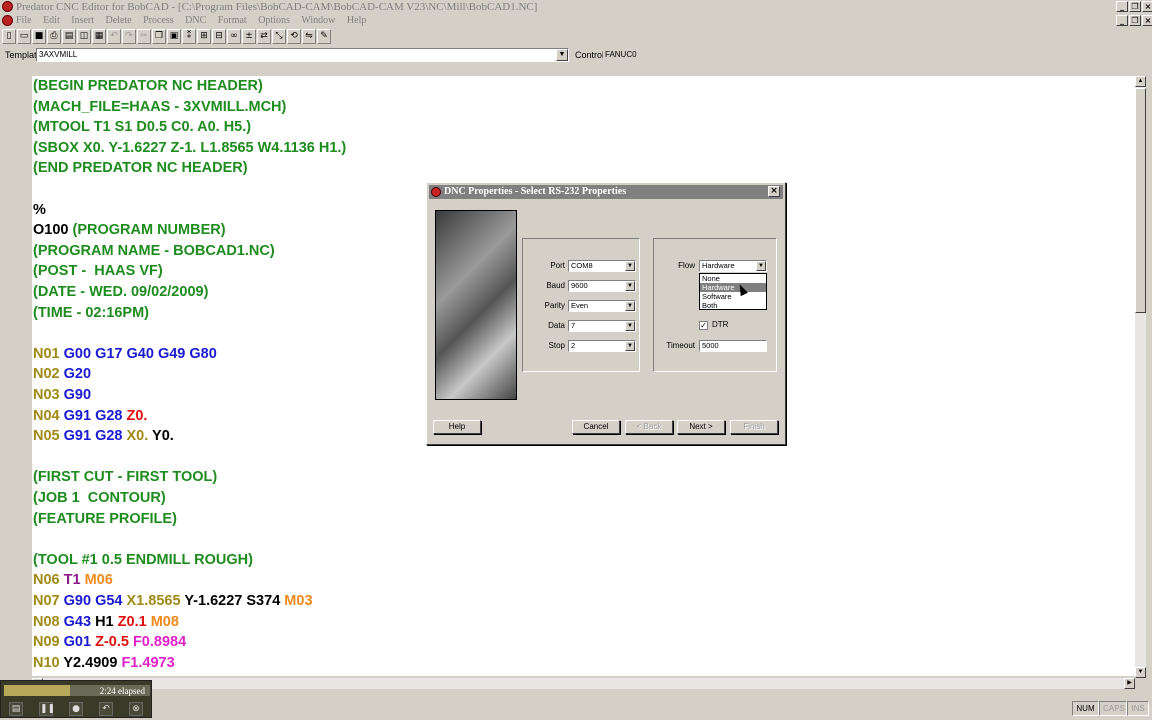 The image size is (1152, 720). I want to click on find-icon: ◫, so click(84, 36).